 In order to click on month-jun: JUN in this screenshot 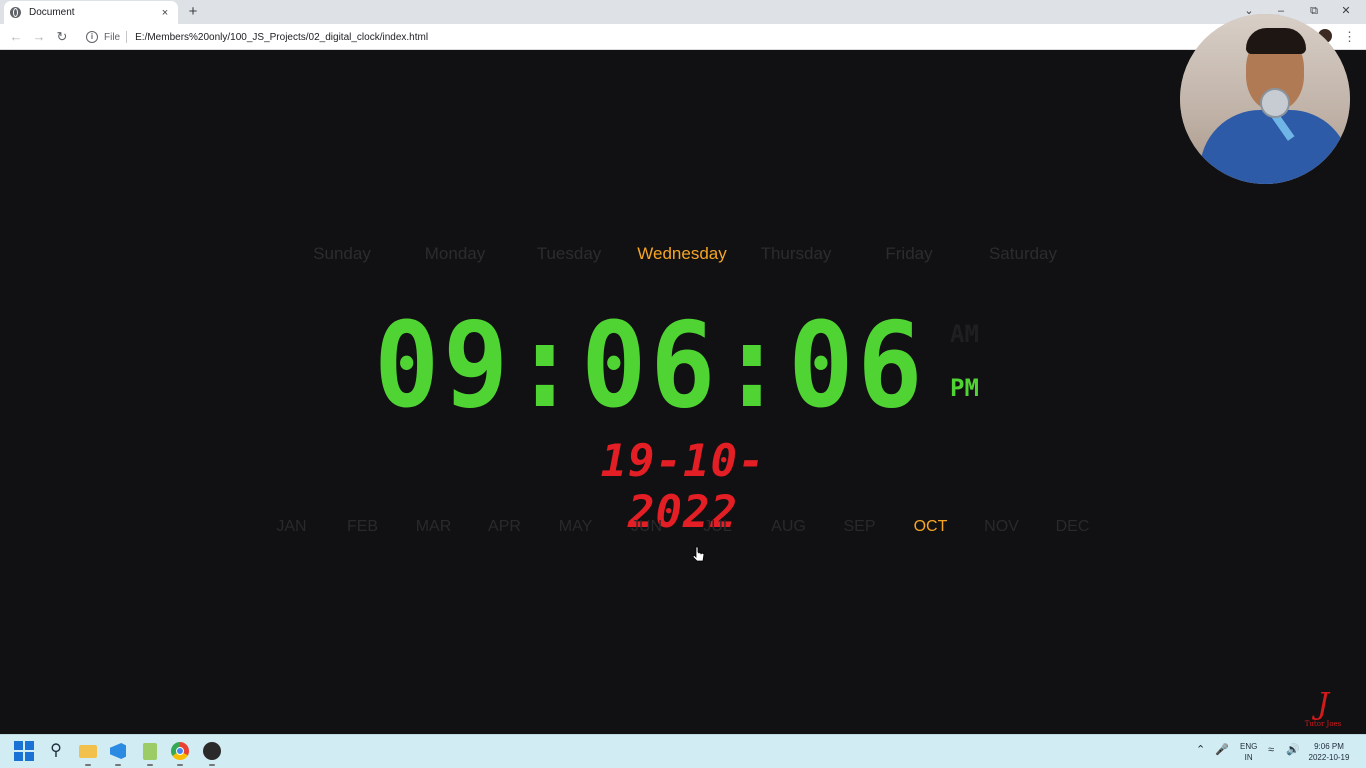, I will do `click(646, 526)`.